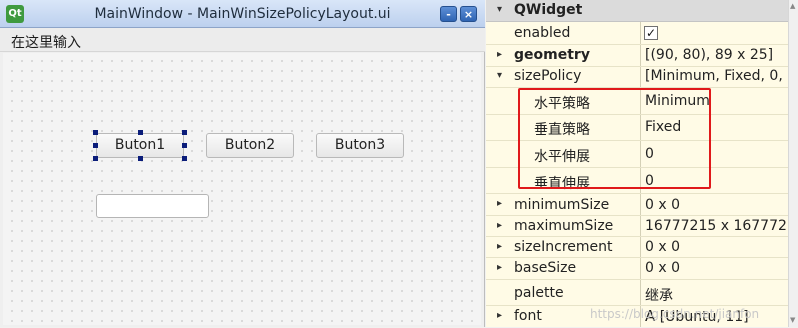  I want to click on property-name: minimumSize, so click(562, 205).